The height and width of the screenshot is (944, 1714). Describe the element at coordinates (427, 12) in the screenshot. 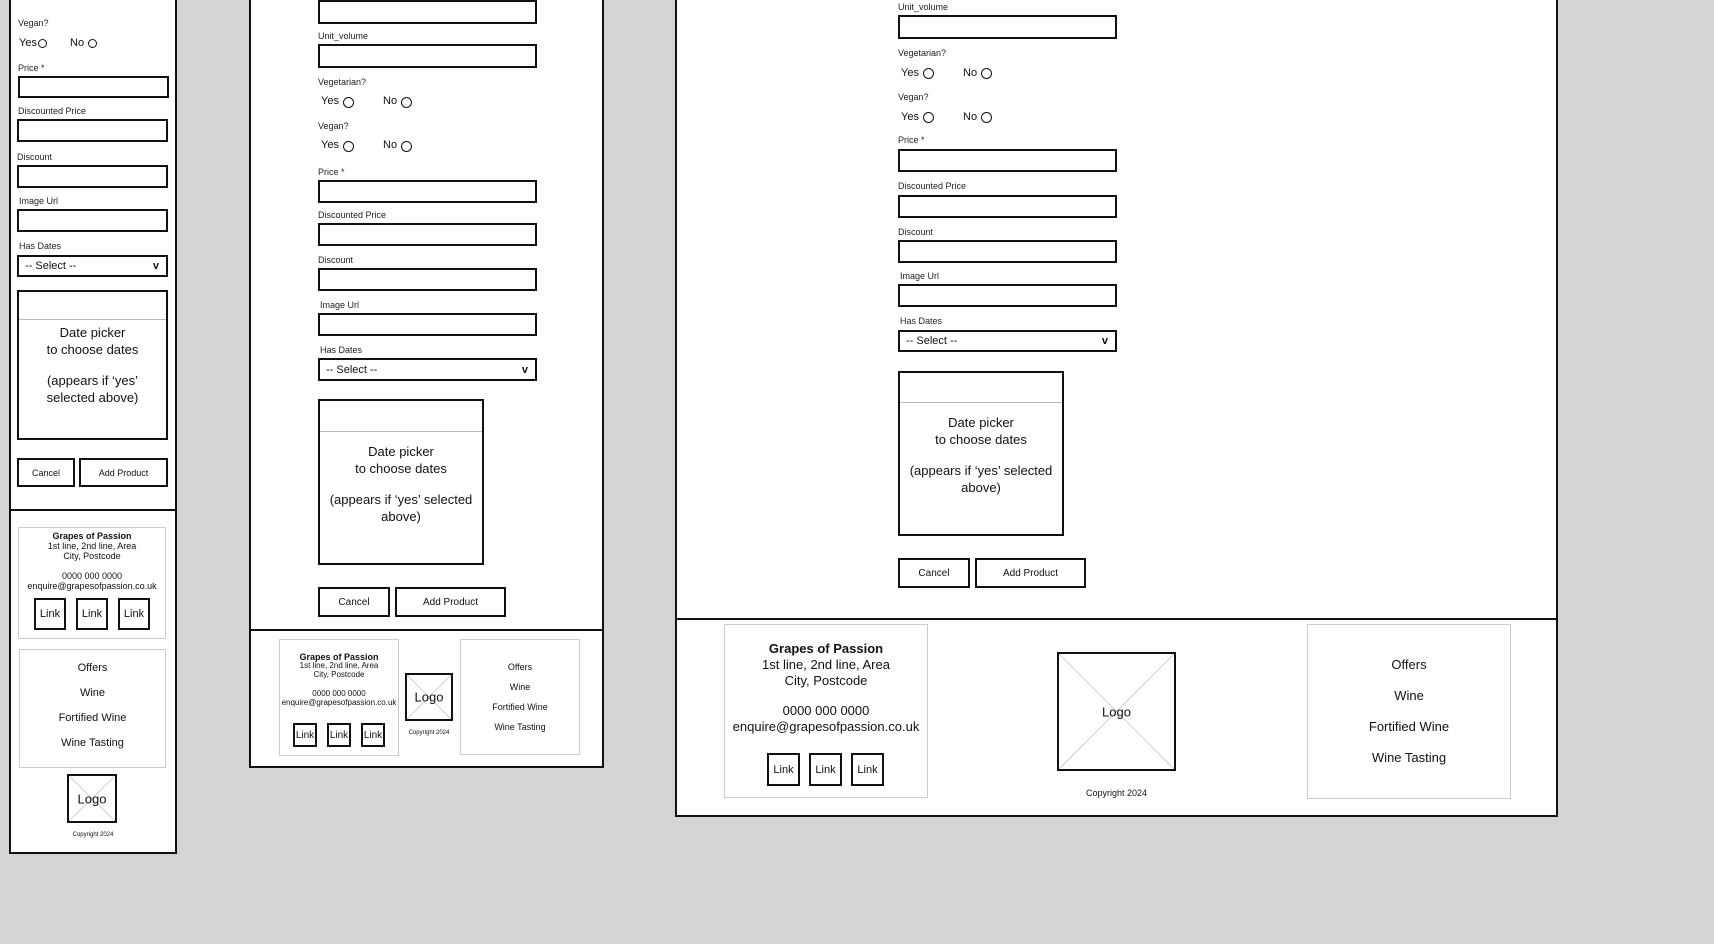

I see `previous-input` at that location.